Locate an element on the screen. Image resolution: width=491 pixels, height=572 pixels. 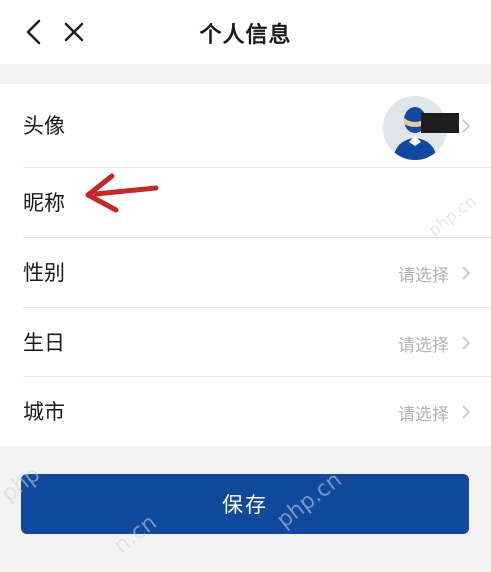
save-button: 保存 is located at coordinates (245, 504).